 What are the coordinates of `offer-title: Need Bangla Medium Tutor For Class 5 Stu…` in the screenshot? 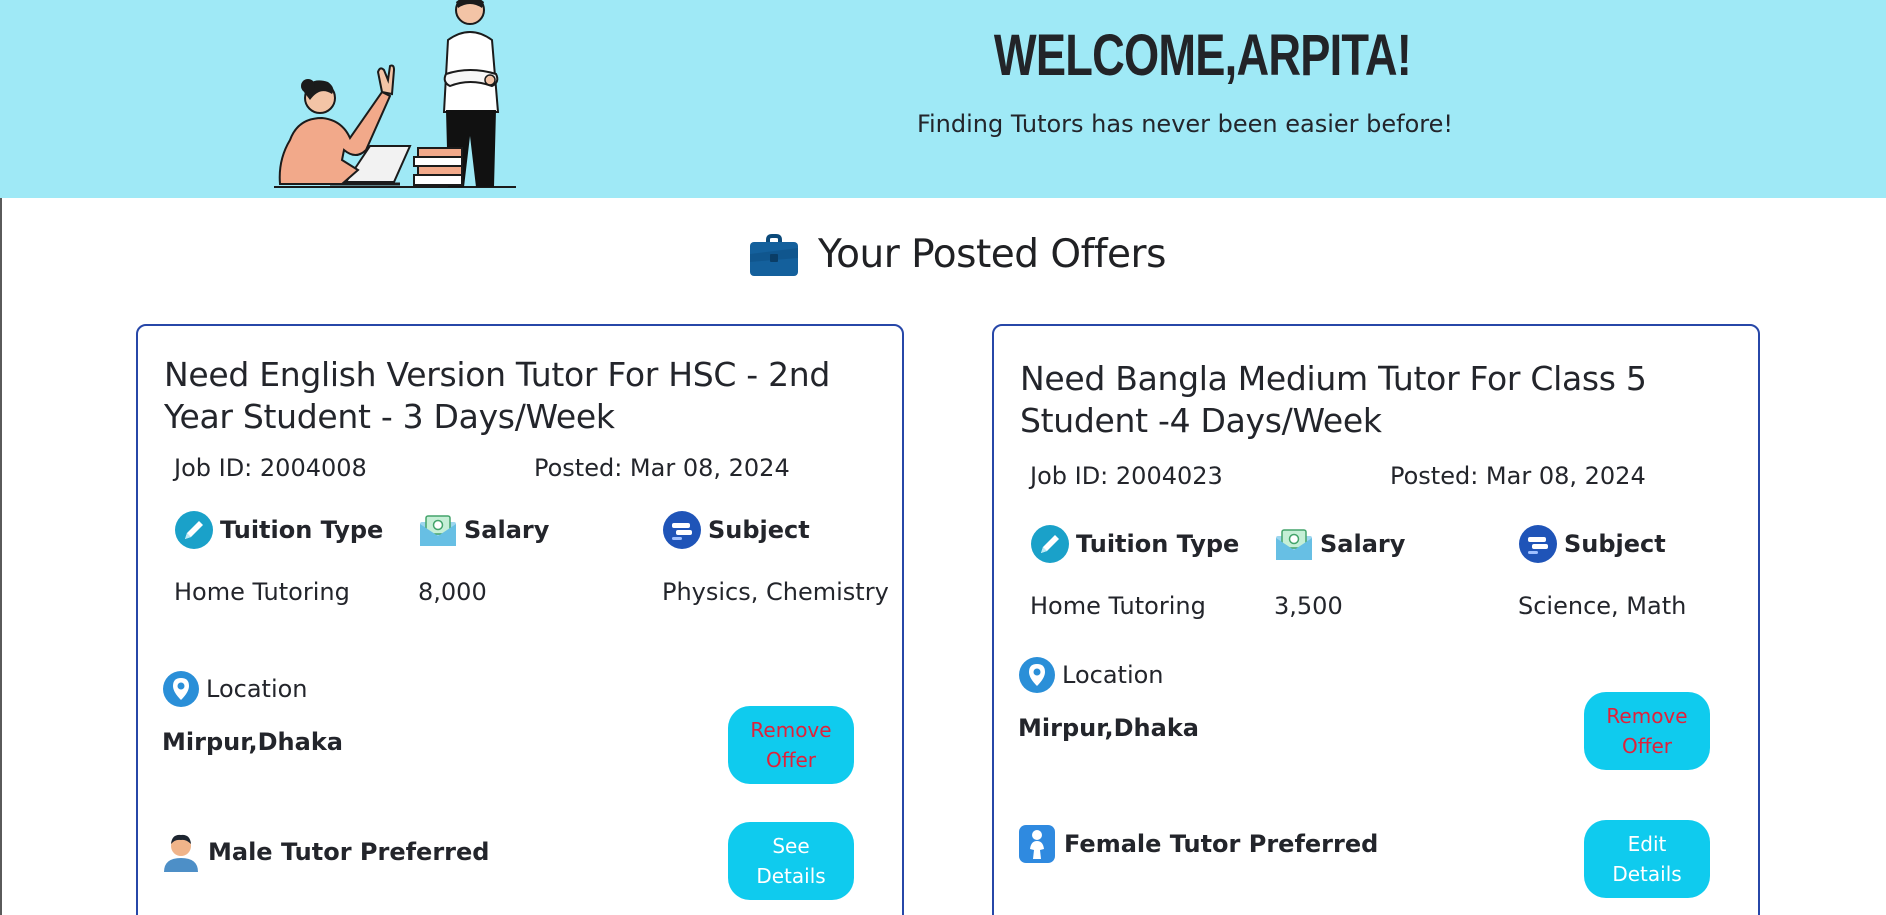 It's located at (1333, 399).